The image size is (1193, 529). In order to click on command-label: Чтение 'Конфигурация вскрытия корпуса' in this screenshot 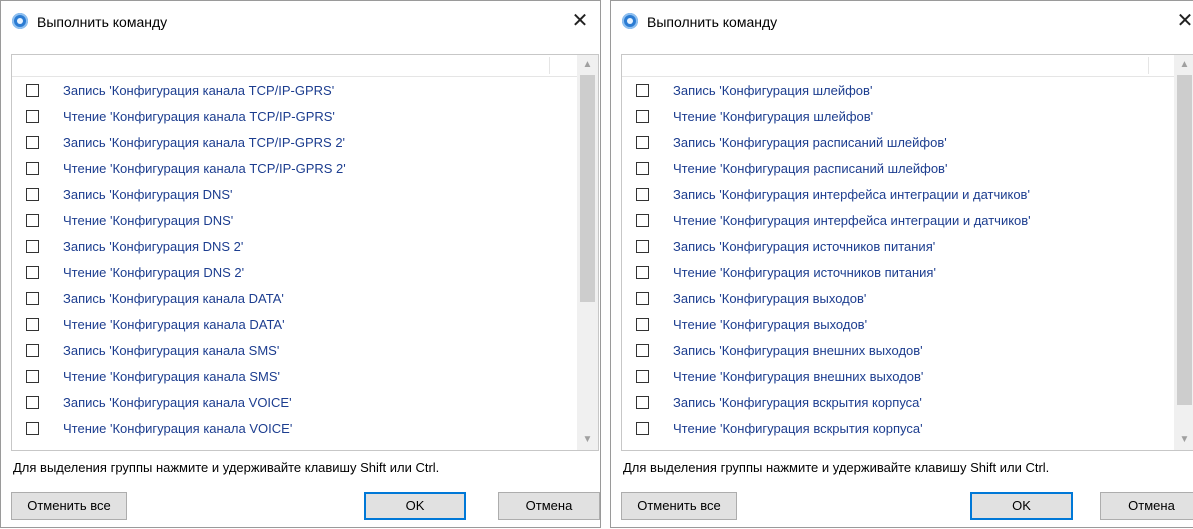, I will do `click(798, 429)`.